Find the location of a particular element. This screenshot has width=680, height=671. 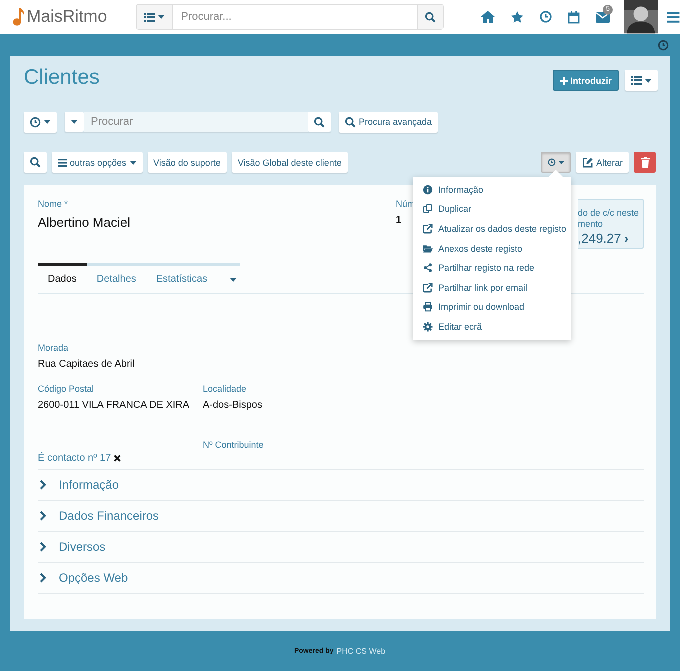

settings-icon is located at coordinates (428, 327).